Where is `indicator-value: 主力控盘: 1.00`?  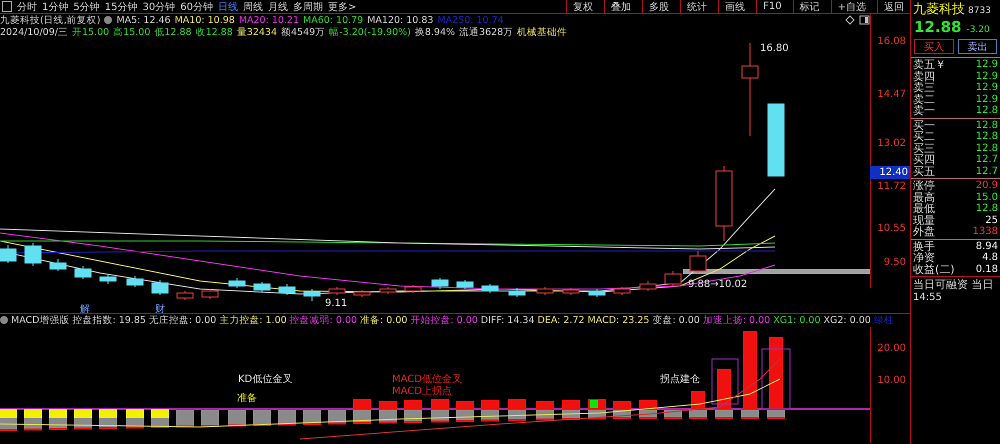
indicator-value: 主力控盘: 1.00 is located at coordinates (253, 320).